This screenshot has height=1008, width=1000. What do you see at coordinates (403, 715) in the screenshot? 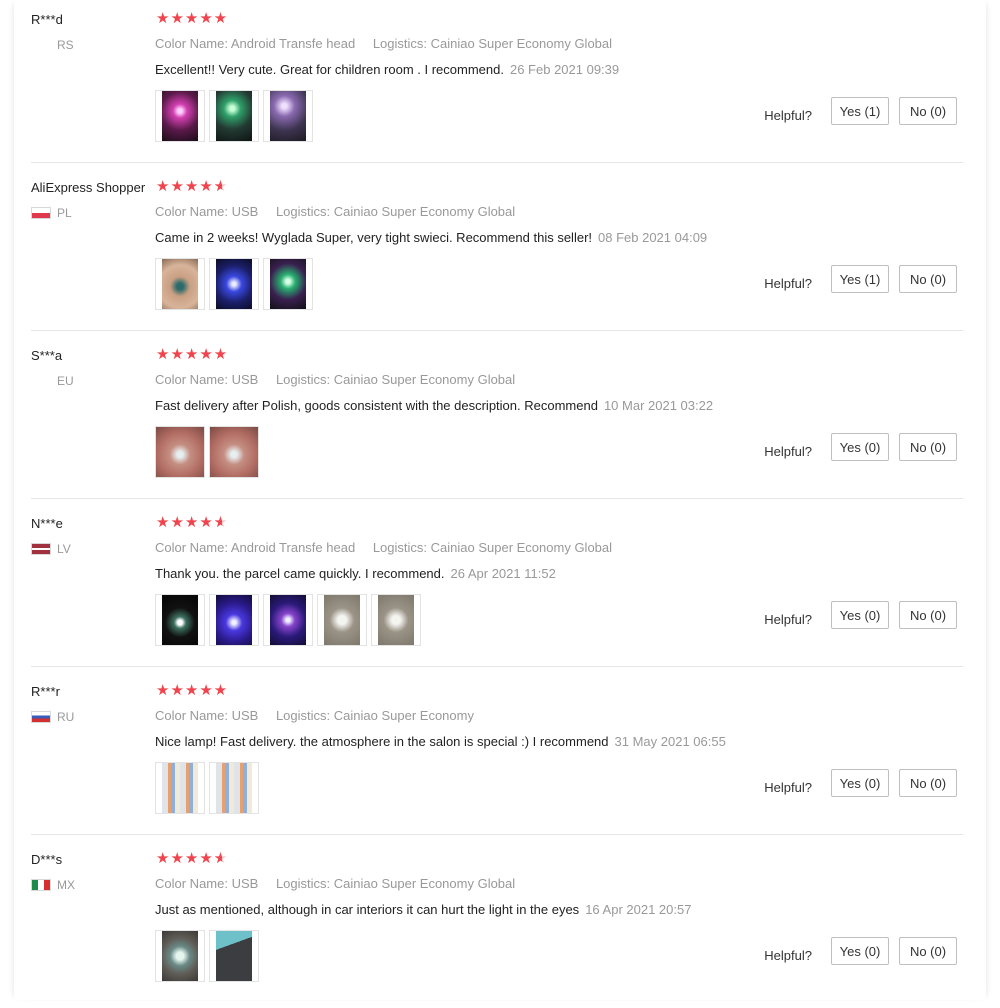
I see `logistics-value: Cainiao Super Economy` at bounding box center [403, 715].